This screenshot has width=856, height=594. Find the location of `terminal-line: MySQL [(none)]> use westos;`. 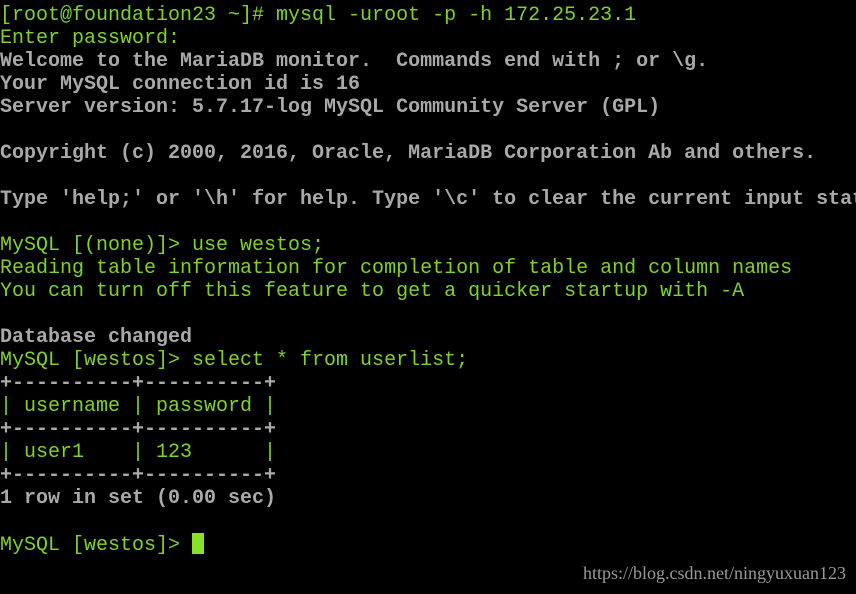

terminal-line: MySQL [(none)]> use westos; is located at coordinates (162, 245).